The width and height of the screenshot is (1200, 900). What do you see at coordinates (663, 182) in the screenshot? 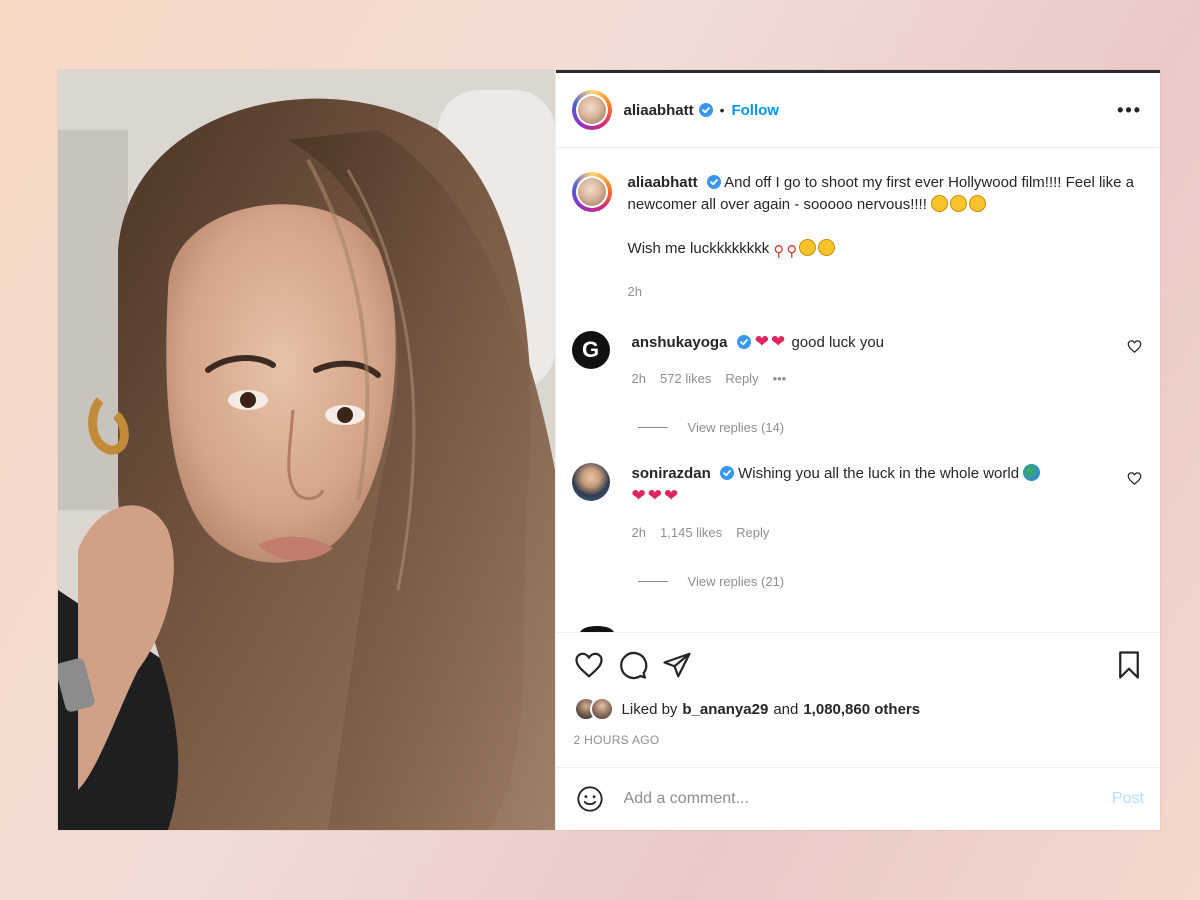
I see `caption-username: aliaabhatt` at bounding box center [663, 182].